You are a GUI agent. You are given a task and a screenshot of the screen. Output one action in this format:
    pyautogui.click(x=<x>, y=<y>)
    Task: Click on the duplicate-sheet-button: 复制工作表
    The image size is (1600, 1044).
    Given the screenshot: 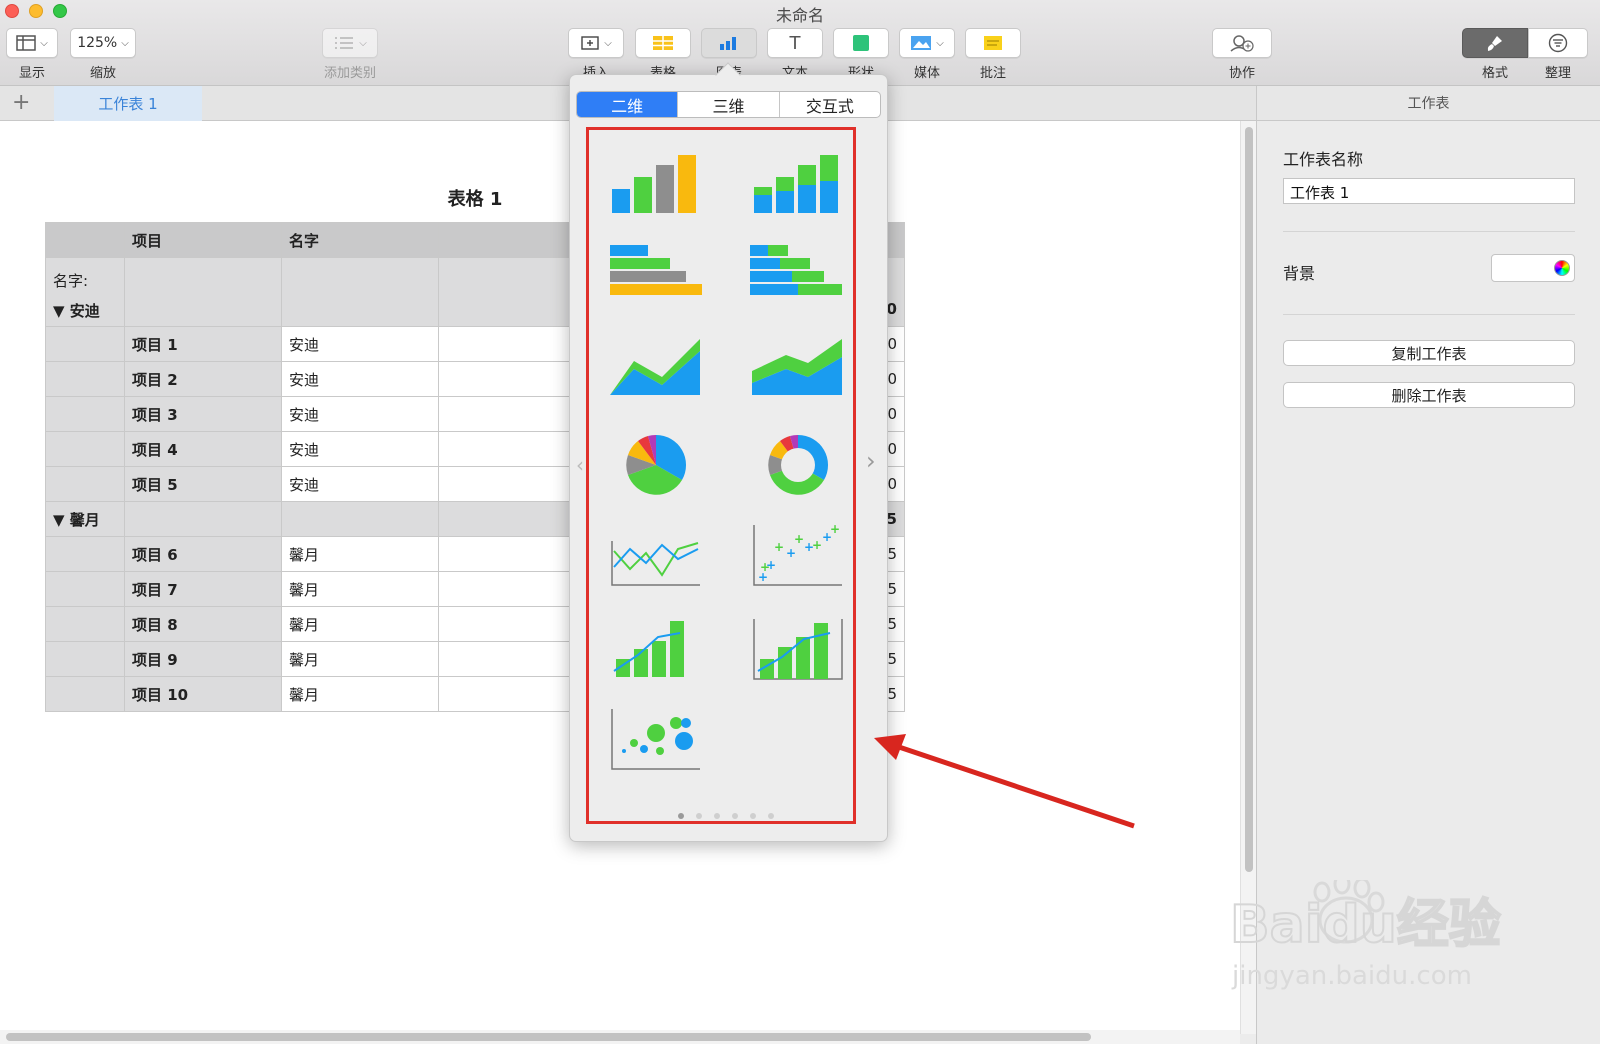 What is the action you would take?
    pyautogui.click(x=1429, y=353)
    